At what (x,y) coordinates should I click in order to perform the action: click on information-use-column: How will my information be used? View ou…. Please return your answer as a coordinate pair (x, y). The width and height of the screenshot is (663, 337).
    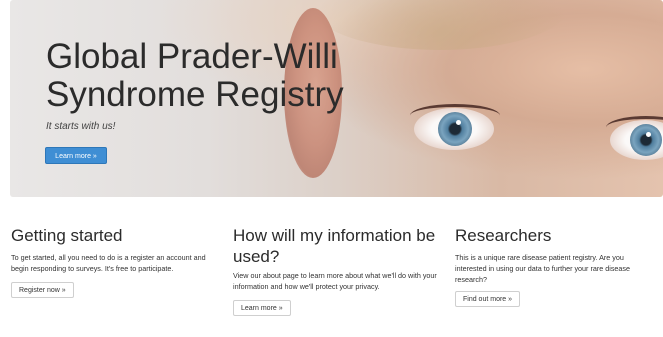
    Looking at the image, I should click on (338, 270).